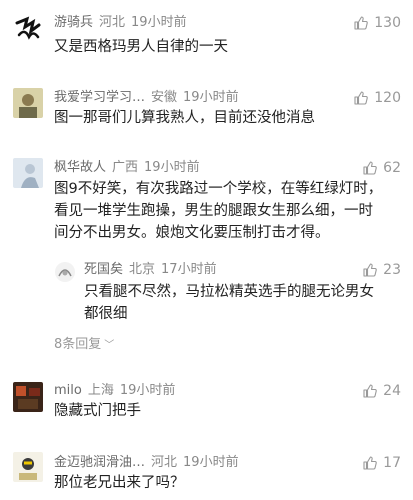 This screenshot has width=413, height=500. Describe the element at coordinates (119, 483) in the screenshot. I see `comment-text: 那位老兄出来了吗？` at that location.